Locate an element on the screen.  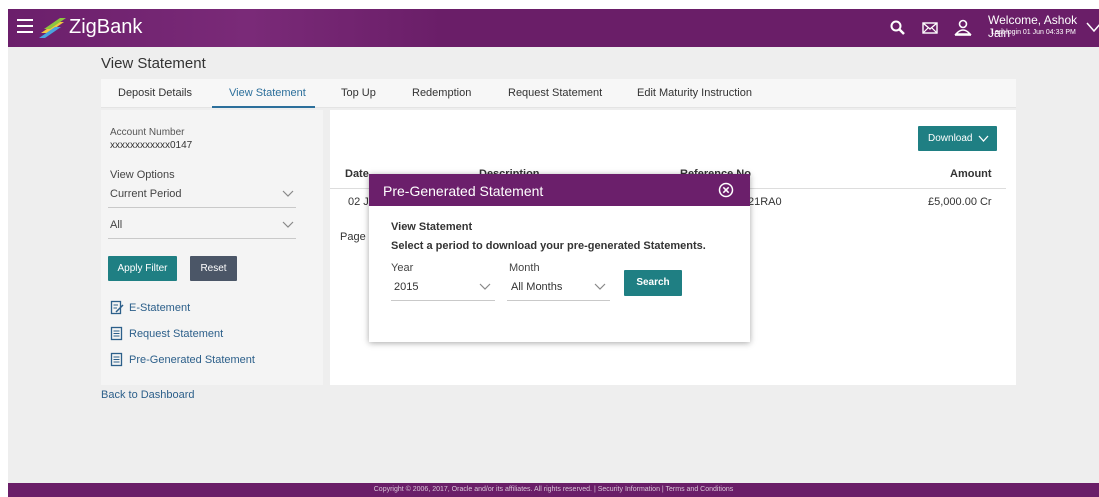
download-button: Download is located at coordinates (957, 138).